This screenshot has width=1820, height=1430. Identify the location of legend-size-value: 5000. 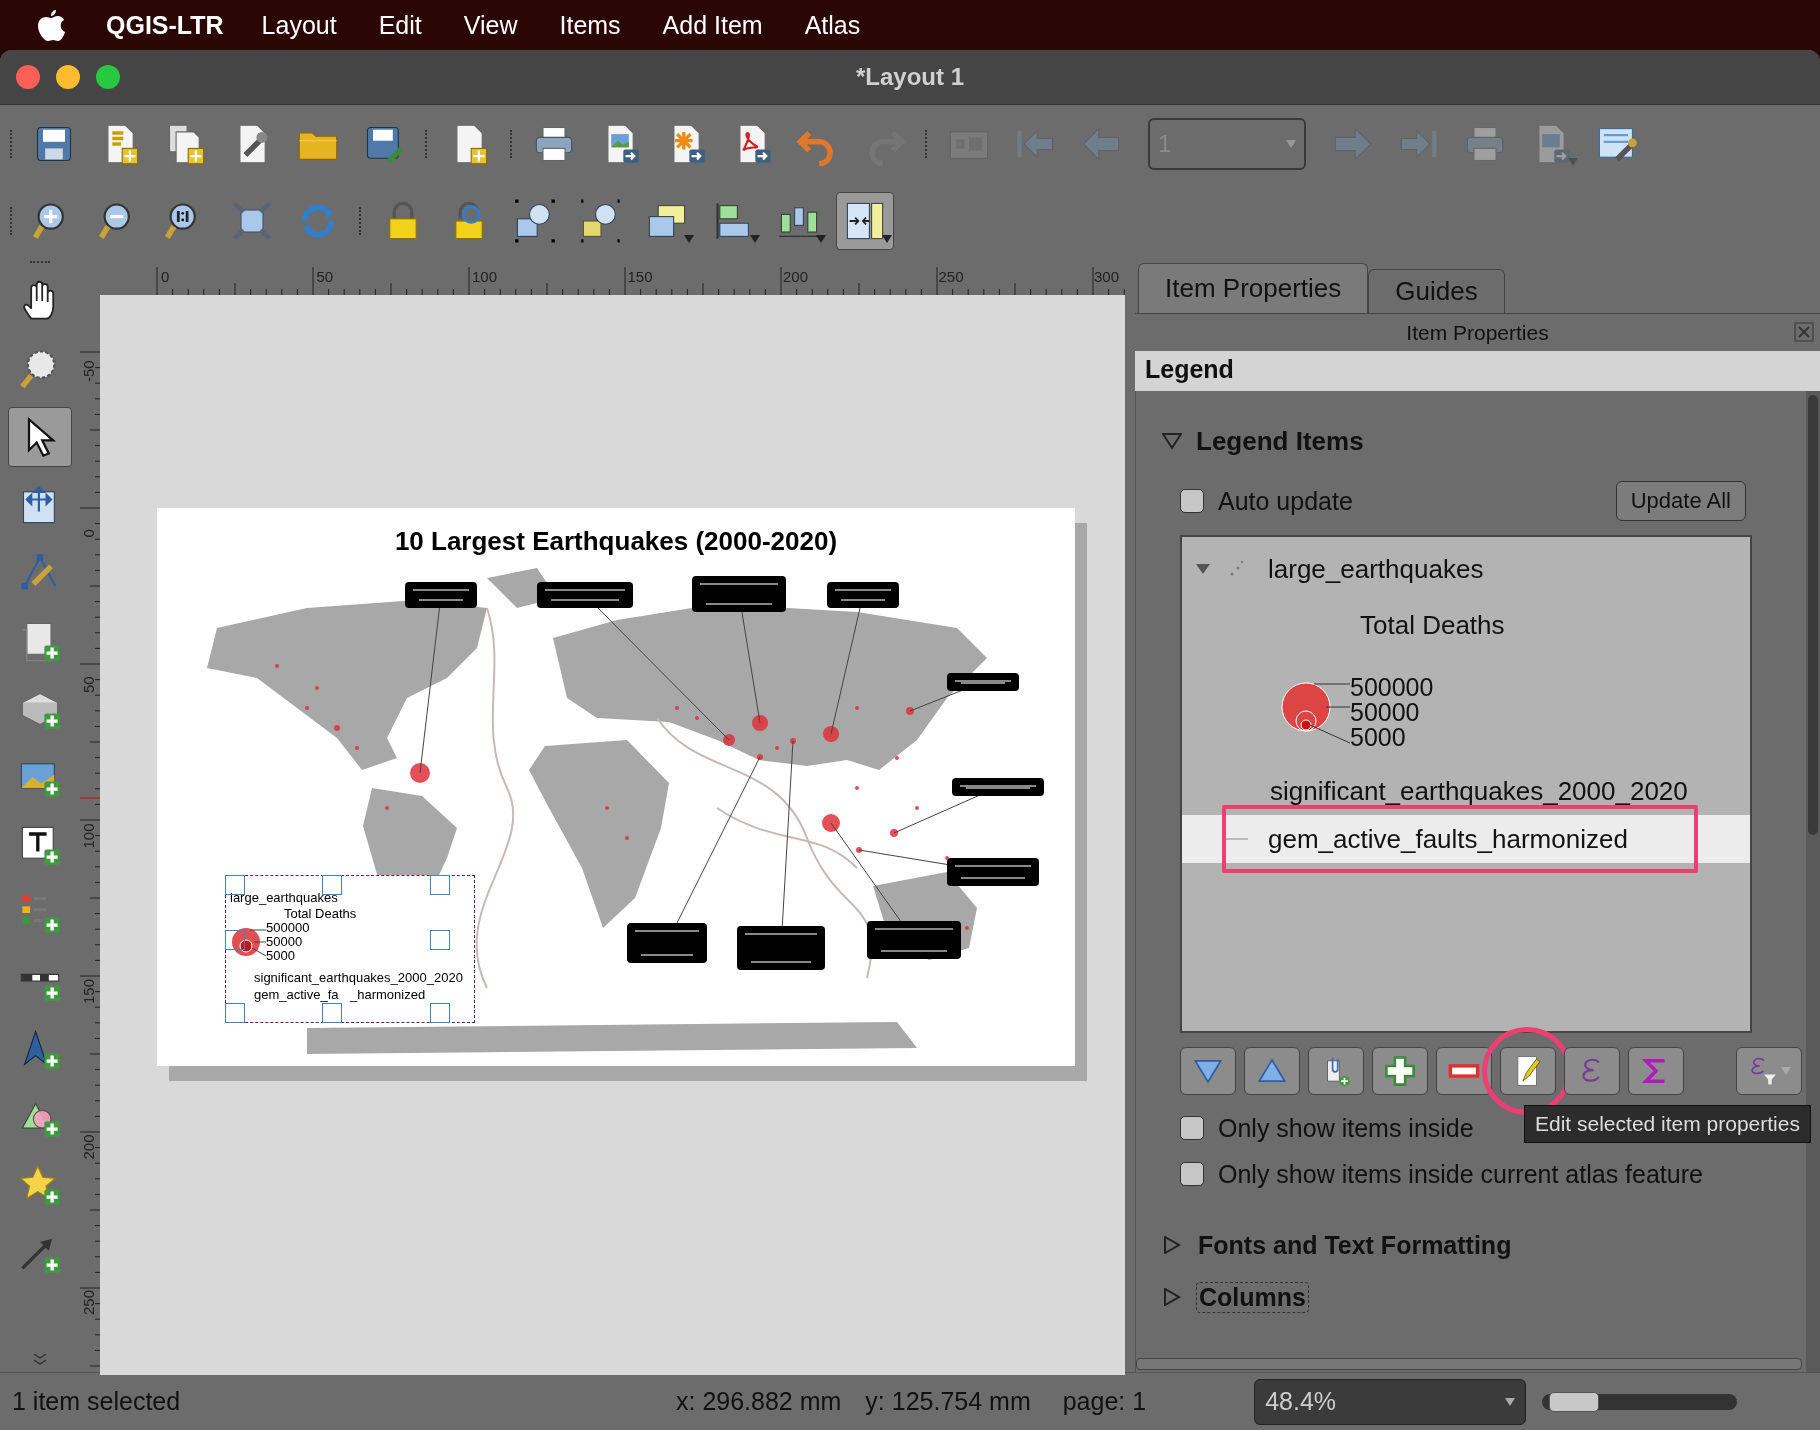
(280, 955).